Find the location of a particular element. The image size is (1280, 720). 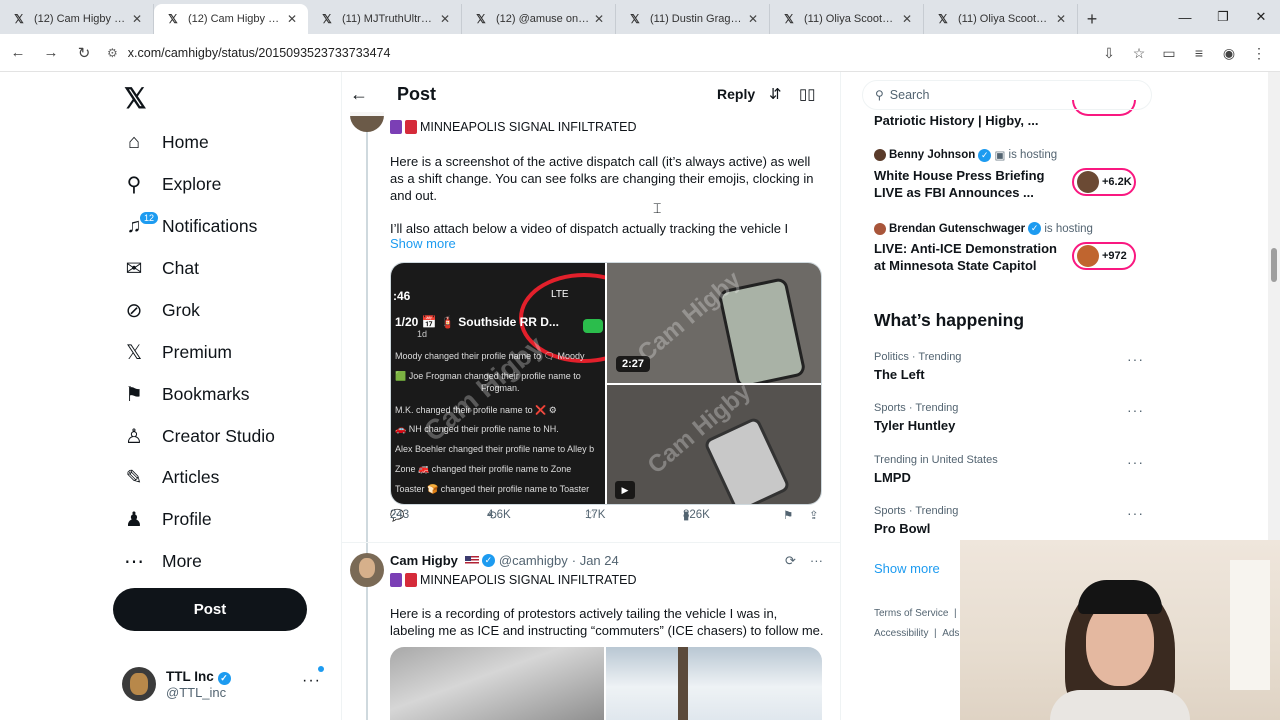

avatar is located at coordinates (367, 570).